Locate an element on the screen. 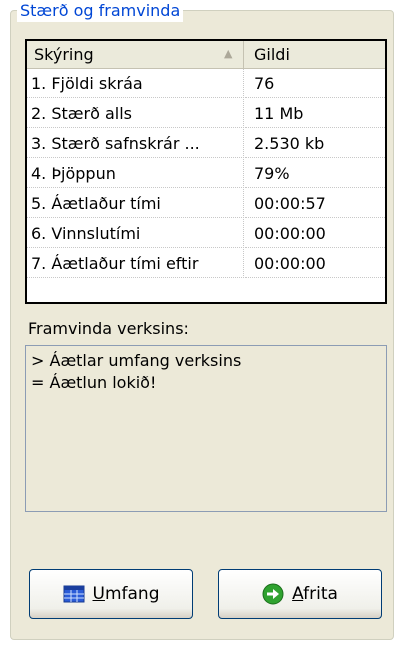 The height and width of the screenshot is (652, 404). row-label: 2. Stærð alls is located at coordinates (135, 113).